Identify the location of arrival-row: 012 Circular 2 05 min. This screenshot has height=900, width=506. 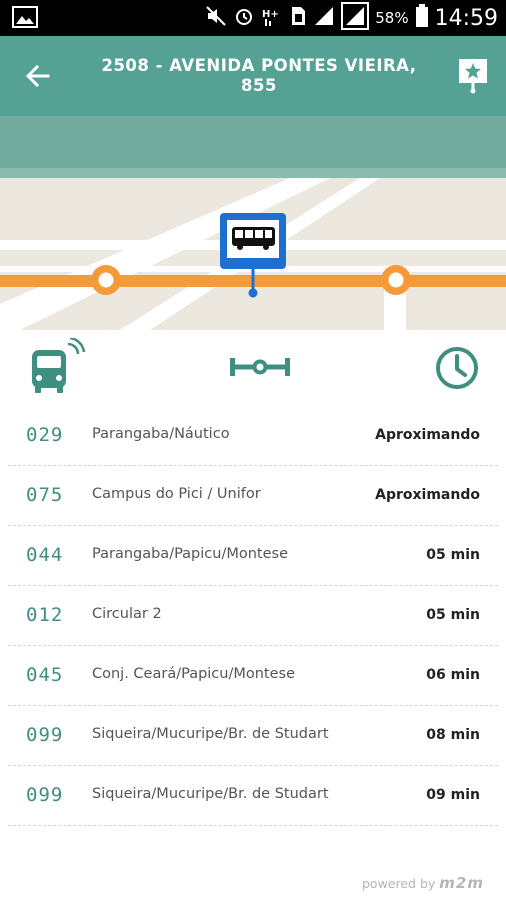
(253, 616).